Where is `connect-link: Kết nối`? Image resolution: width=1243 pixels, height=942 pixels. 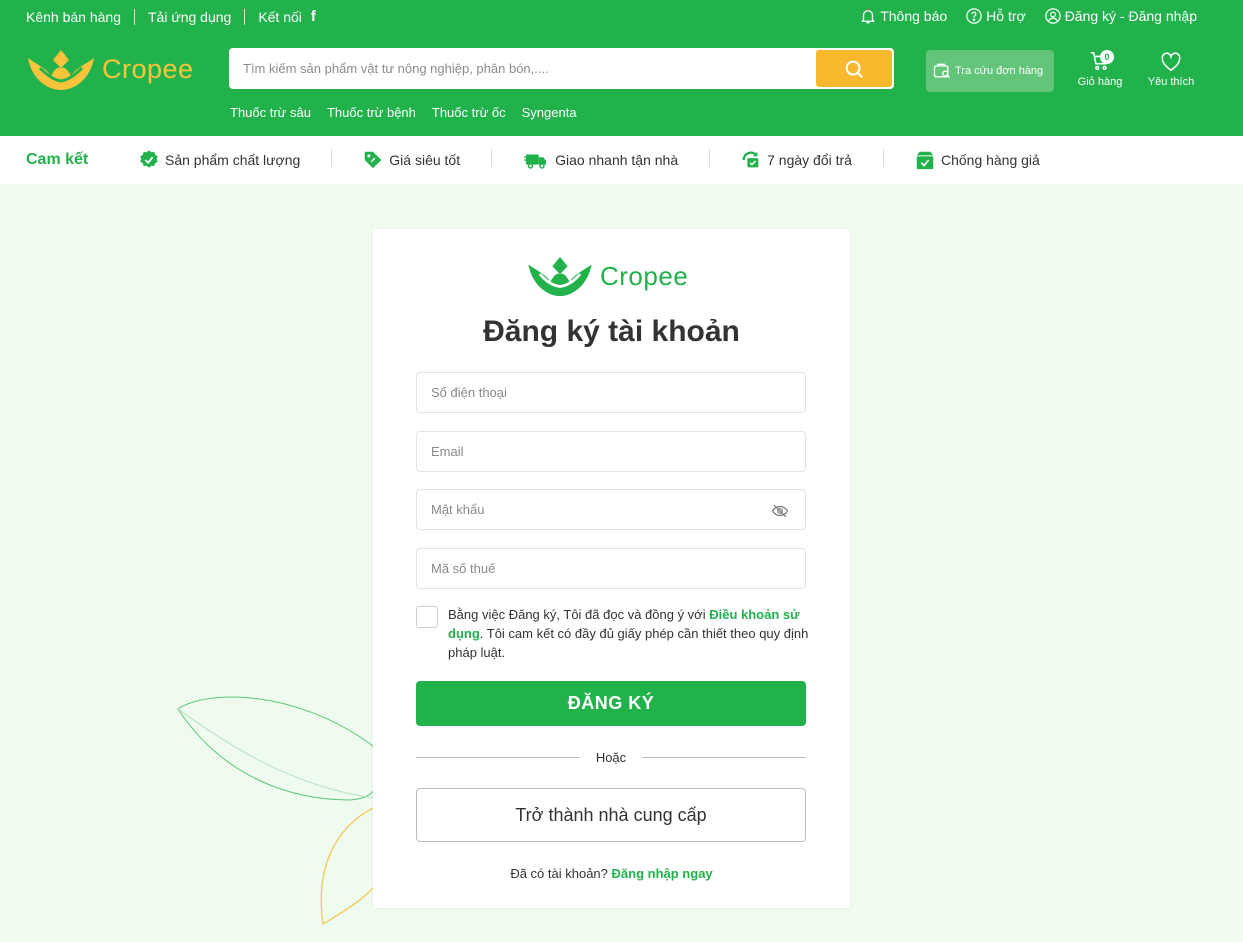 connect-link: Kết nối is located at coordinates (279, 16).